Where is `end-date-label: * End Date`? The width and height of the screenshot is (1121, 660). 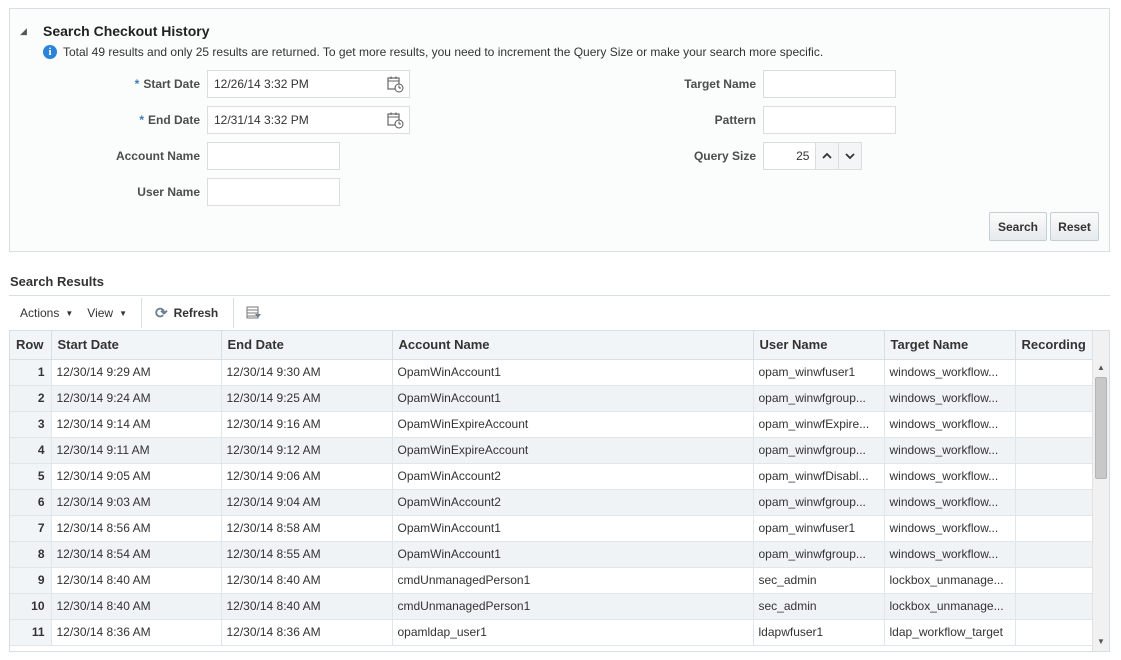
end-date-label: * End Date is located at coordinates (155, 120).